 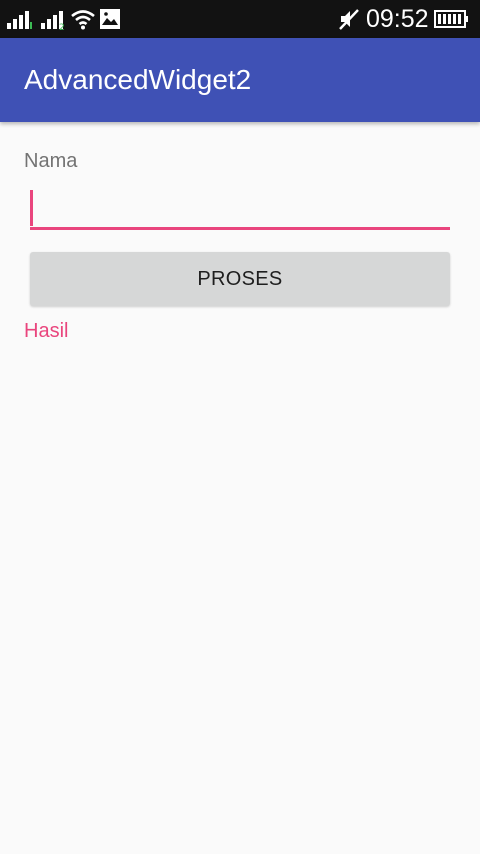 I want to click on svg-text: 2, so click(x=62, y=26).